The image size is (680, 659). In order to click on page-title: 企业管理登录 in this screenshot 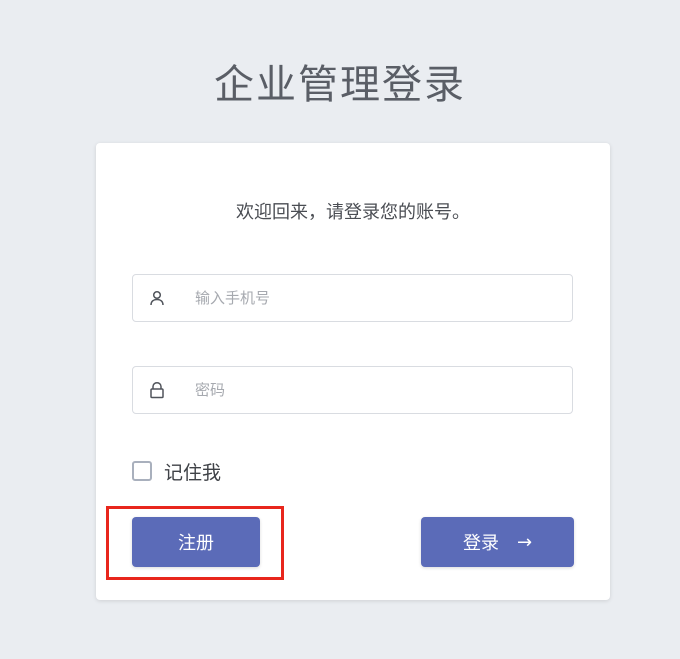, I will do `click(340, 85)`.